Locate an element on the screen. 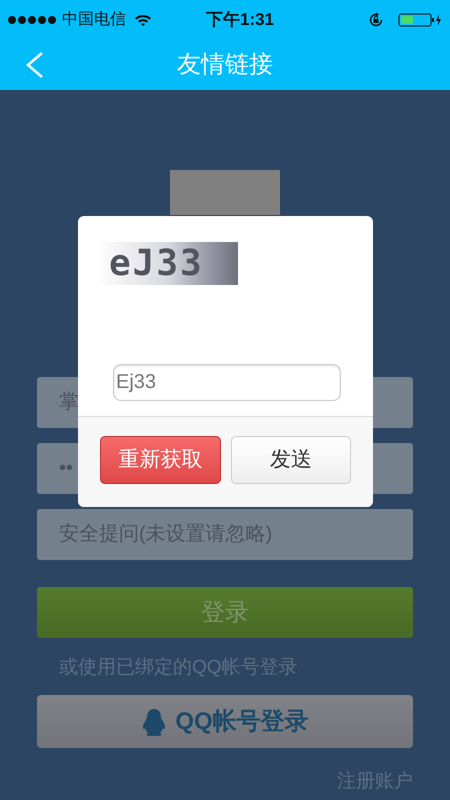 This screenshot has height=800, width=450. refresh-button: 重新获取 is located at coordinates (160, 460).